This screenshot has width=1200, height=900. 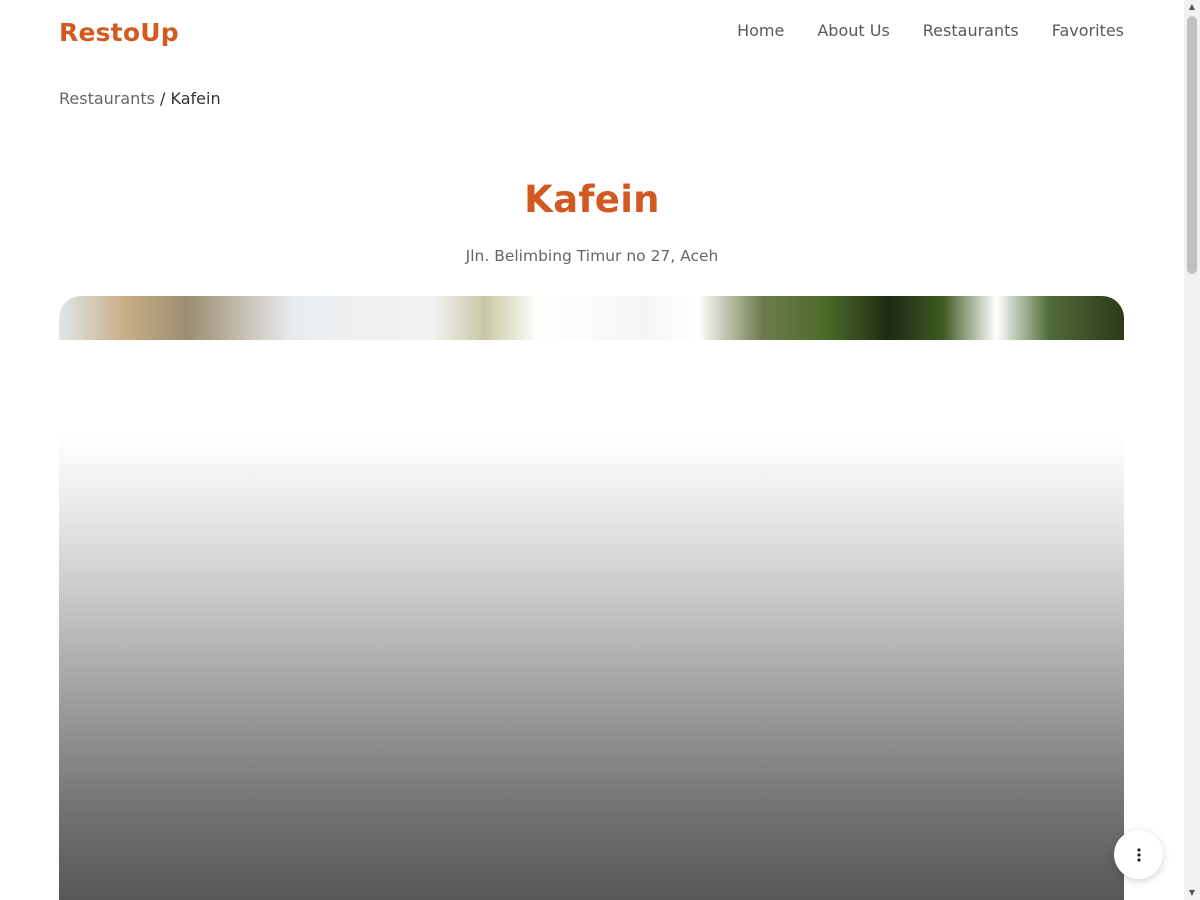 I want to click on brand-logo: RestoUp, so click(x=119, y=32).